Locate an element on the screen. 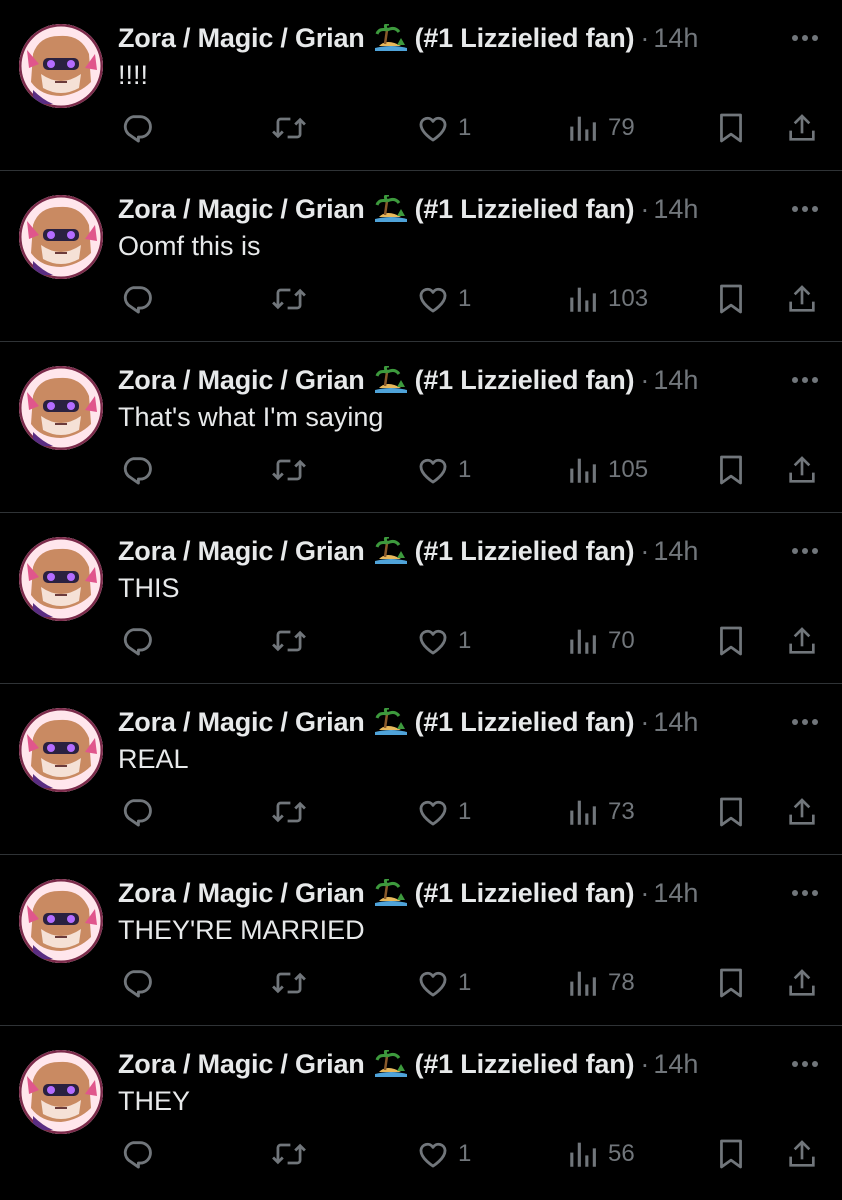 The width and height of the screenshot is (842, 1200). views-button: 70 is located at coordinates (600, 641).